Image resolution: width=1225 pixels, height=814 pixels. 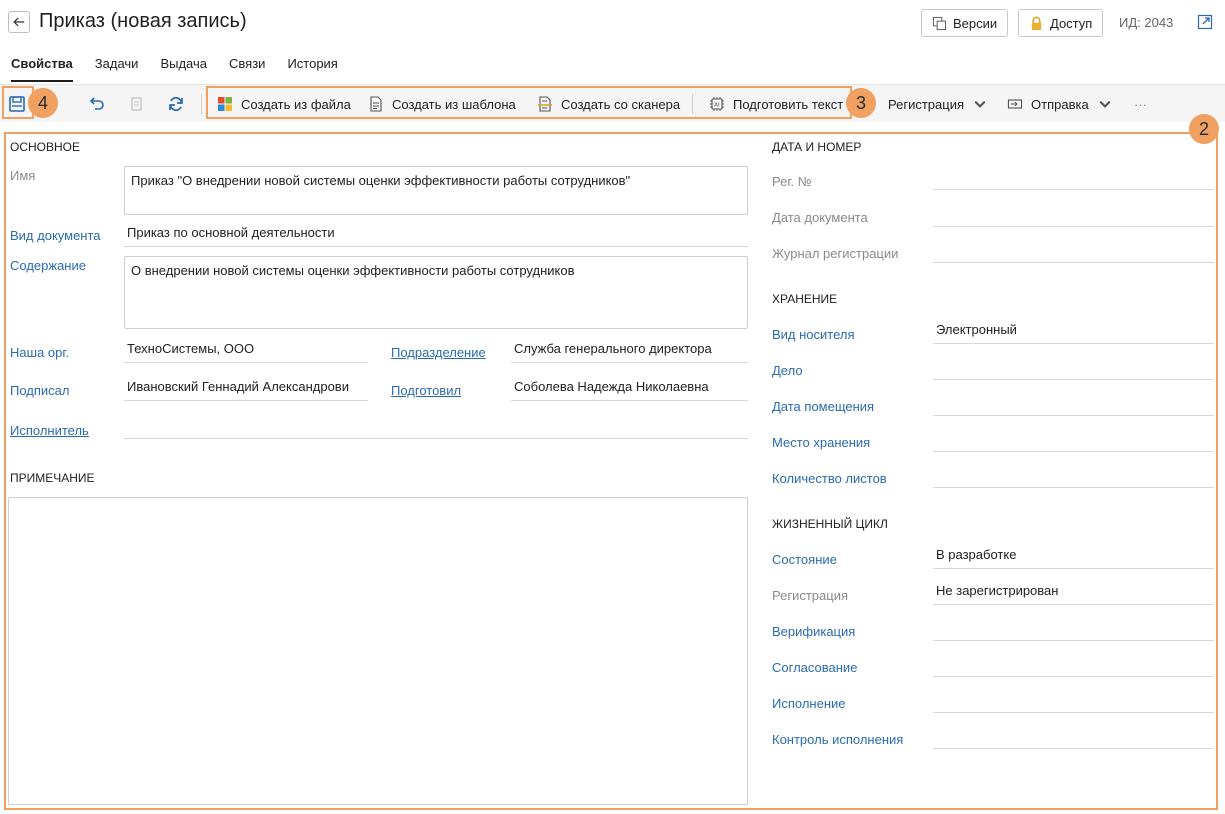 I want to click on versions-icon, so click(x=939, y=23).